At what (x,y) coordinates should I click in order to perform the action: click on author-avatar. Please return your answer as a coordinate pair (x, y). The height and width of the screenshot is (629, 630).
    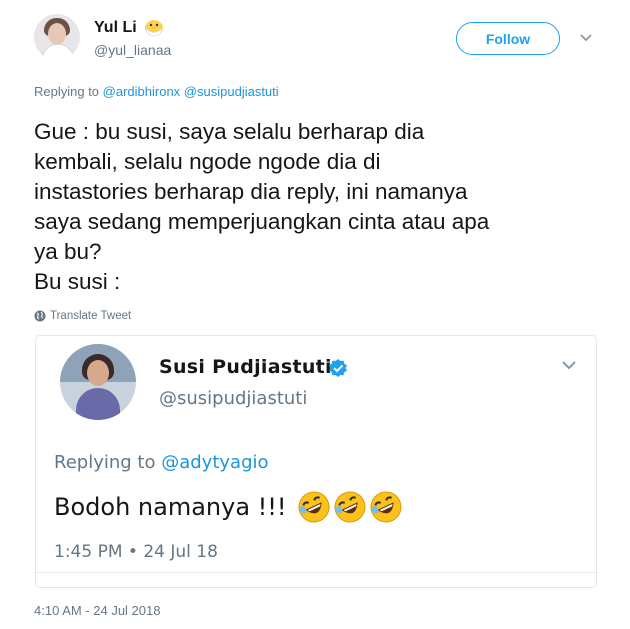
    Looking at the image, I should click on (57, 37).